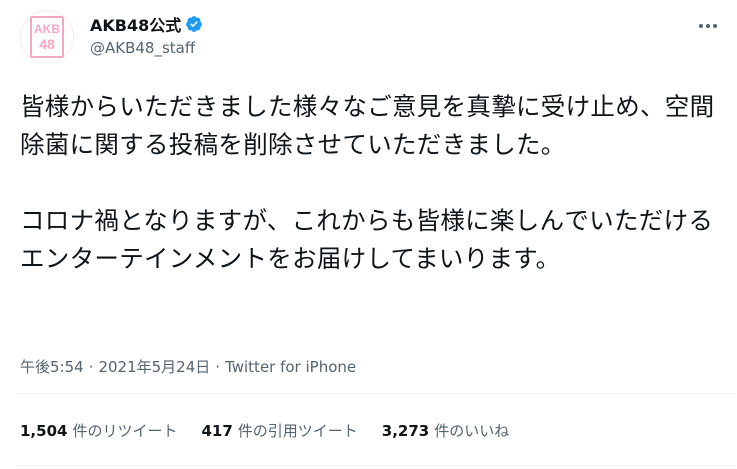 This screenshot has height=469, width=737. I want to click on retweets-count: 1,504, so click(44, 430).